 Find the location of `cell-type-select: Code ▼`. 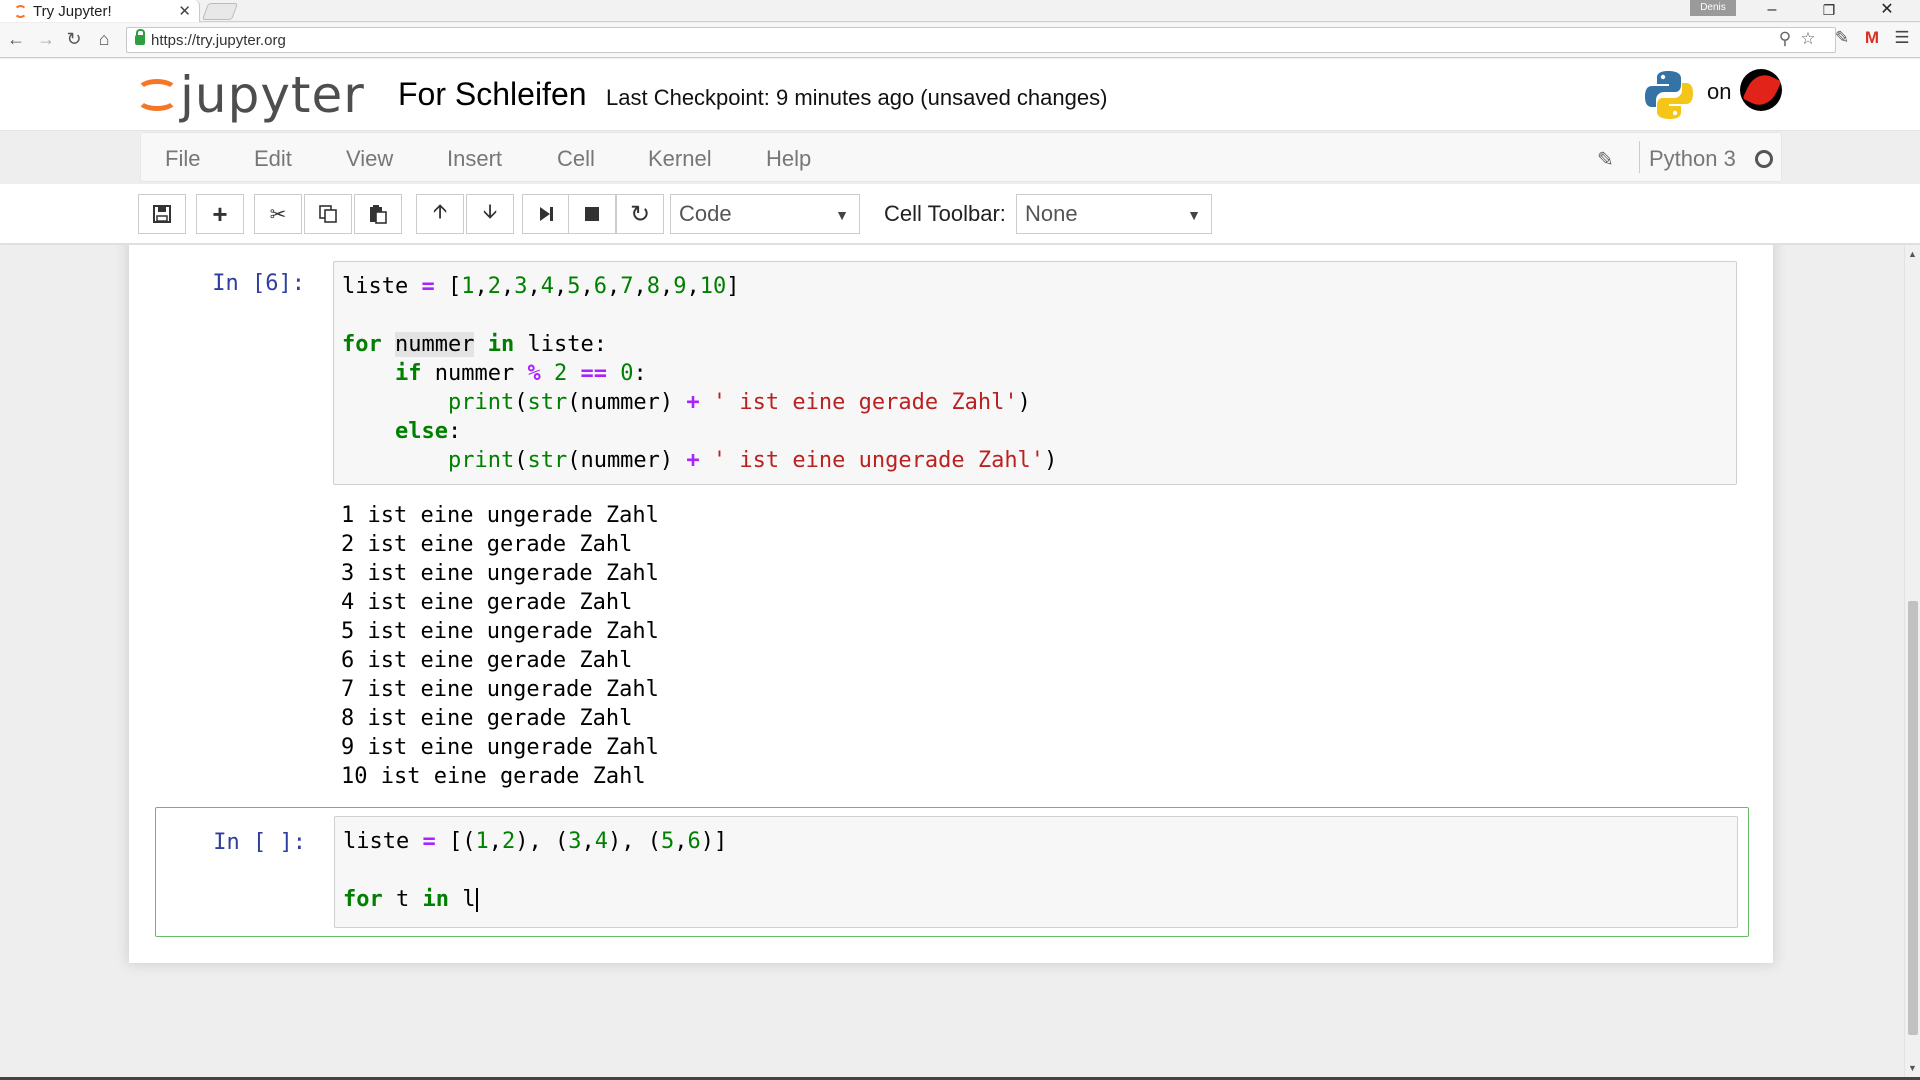

cell-type-select: Code ▼ is located at coordinates (765, 214).